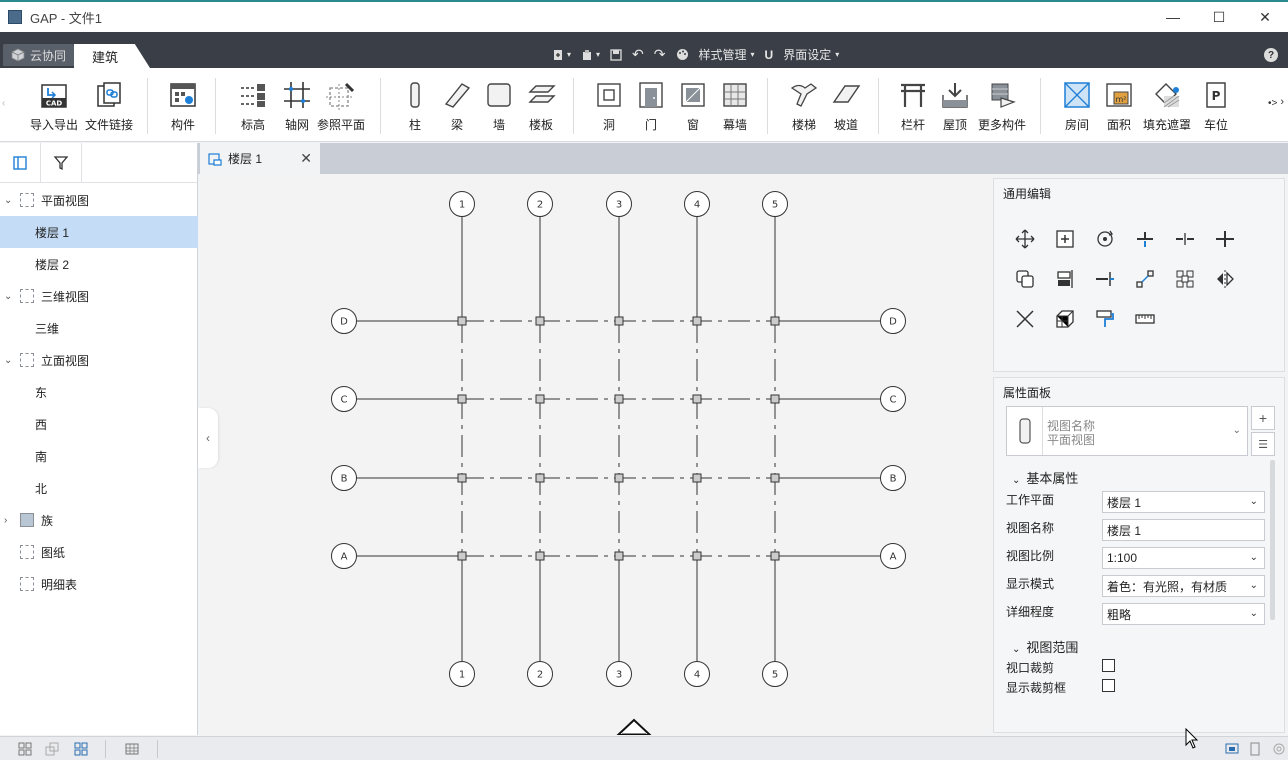 This screenshot has width=1288, height=760. What do you see at coordinates (1025, 239) in the screenshot?
I see `move-icon` at bounding box center [1025, 239].